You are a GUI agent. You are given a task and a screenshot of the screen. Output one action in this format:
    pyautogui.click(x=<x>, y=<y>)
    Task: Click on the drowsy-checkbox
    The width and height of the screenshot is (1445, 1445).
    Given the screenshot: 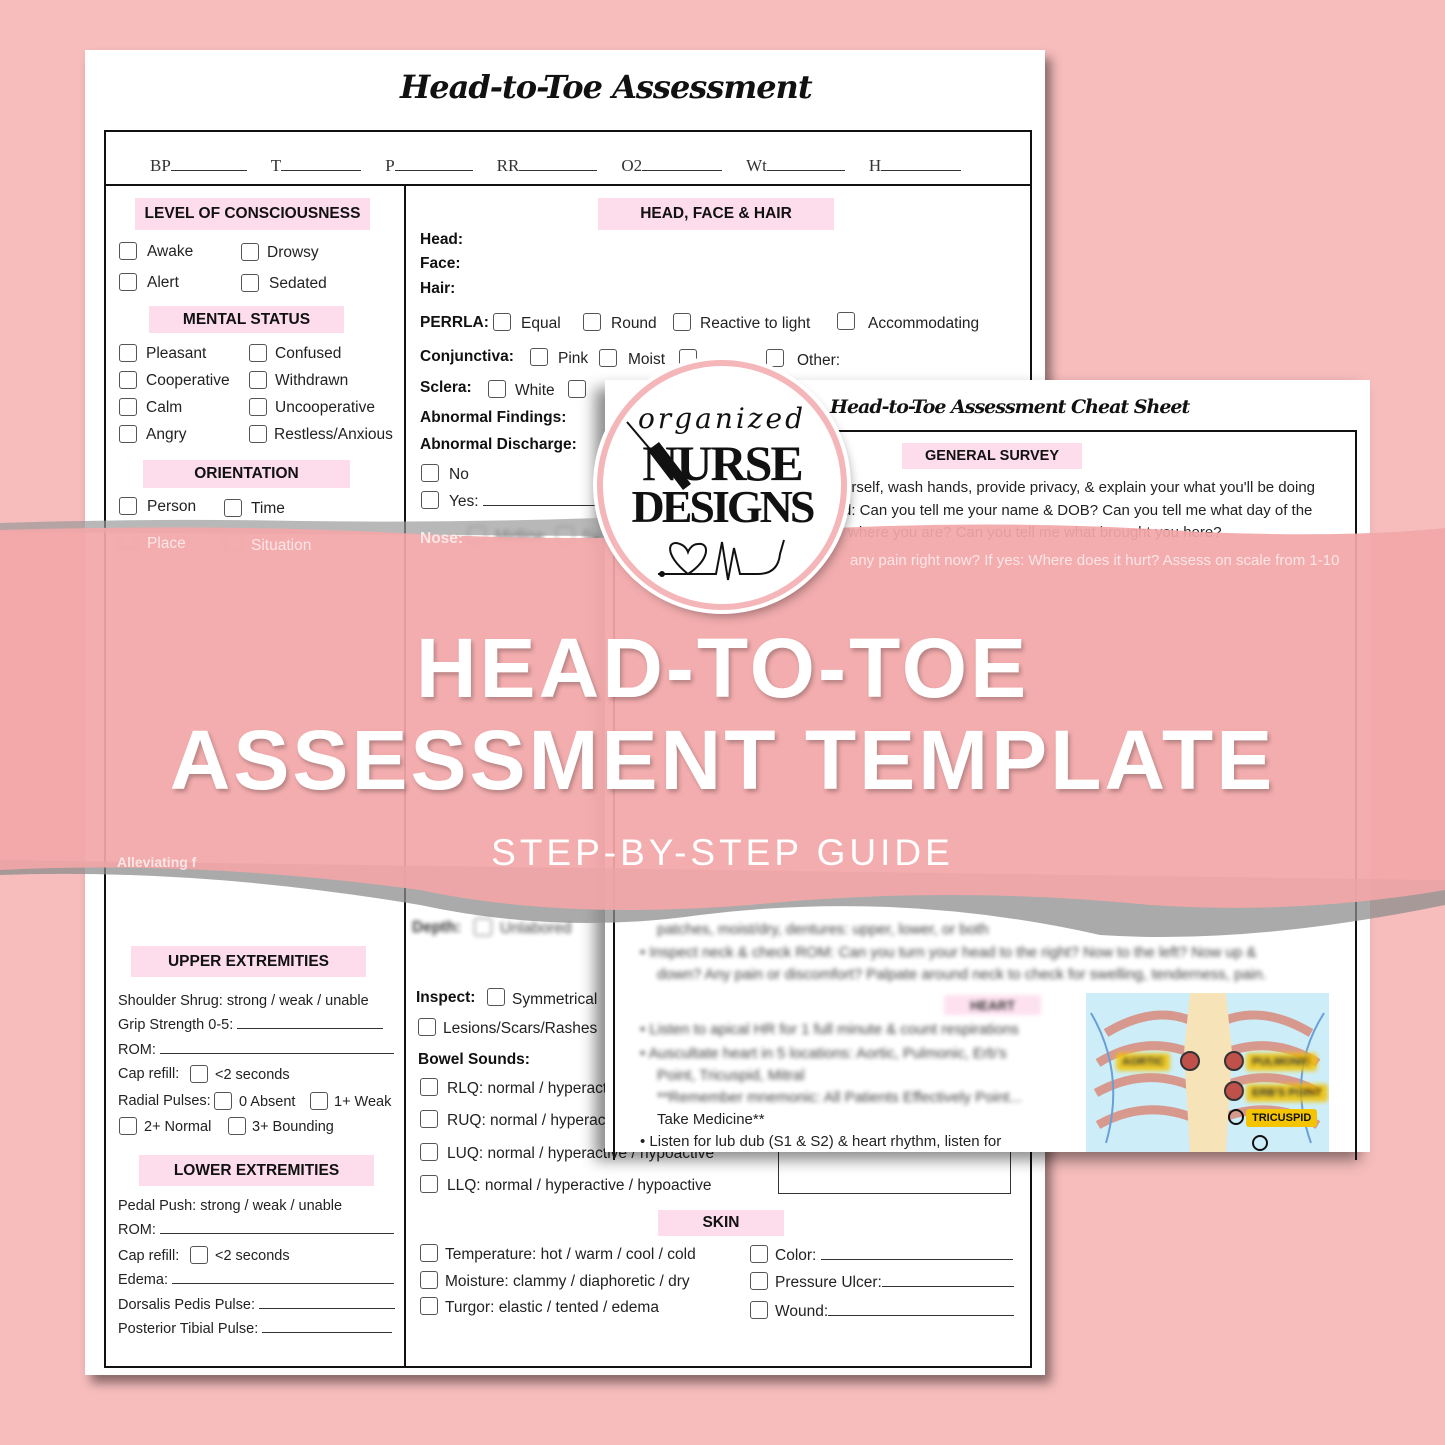 What is the action you would take?
    pyautogui.click(x=250, y=252)
    